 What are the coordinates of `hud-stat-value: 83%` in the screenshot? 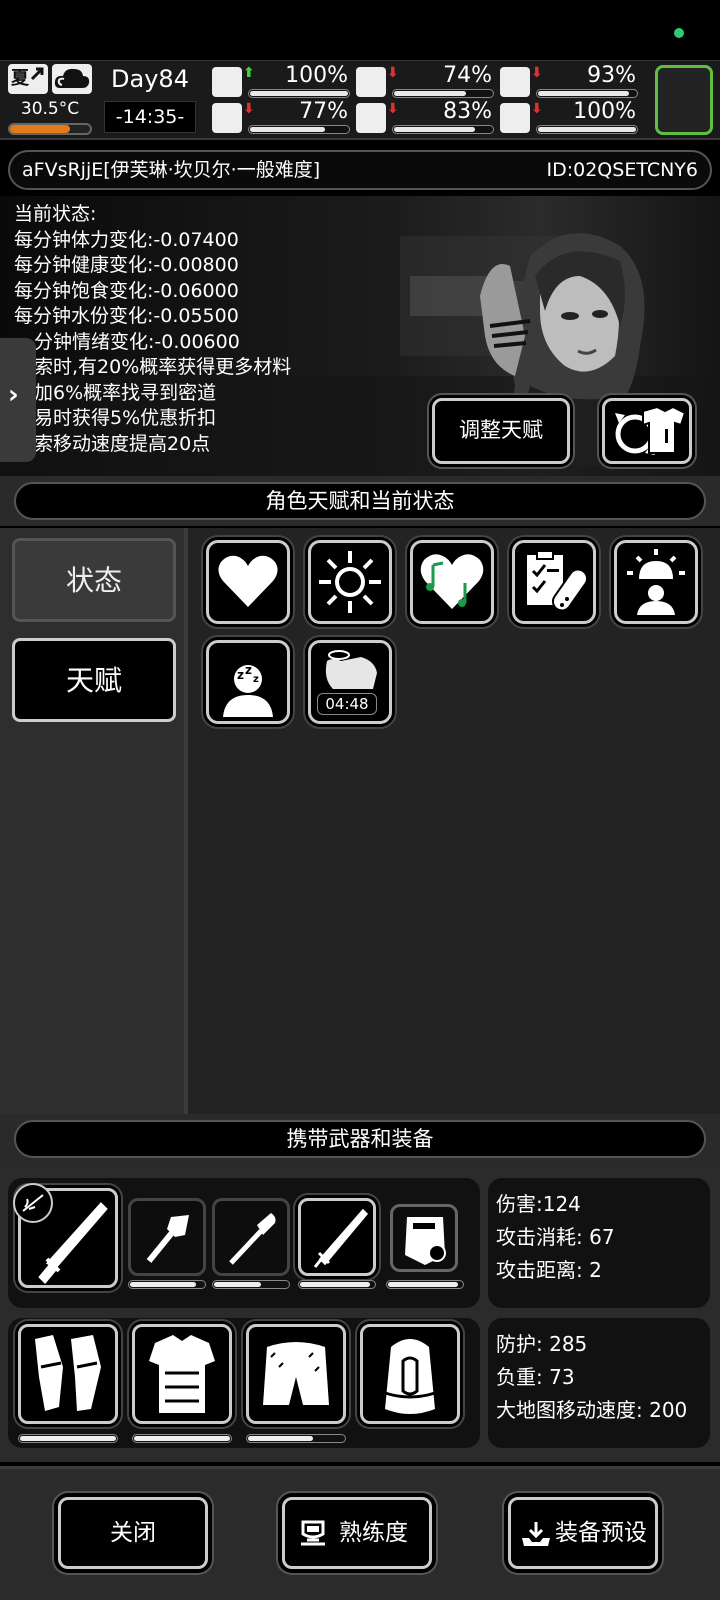 It's located at (467, 111).